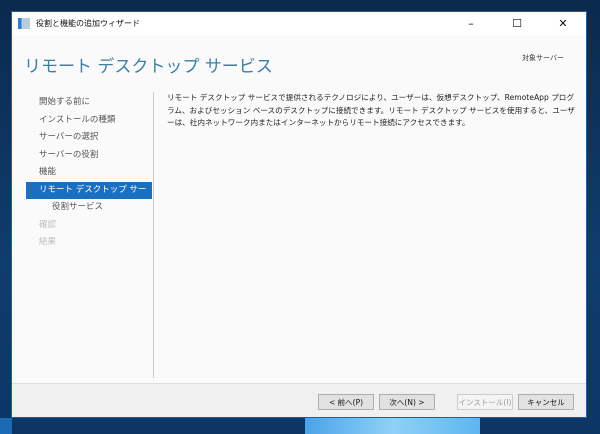 The width and height of the screenshot is (600, 434). I want to click on target-server-label: 対象サーバー, so click(543, 58).